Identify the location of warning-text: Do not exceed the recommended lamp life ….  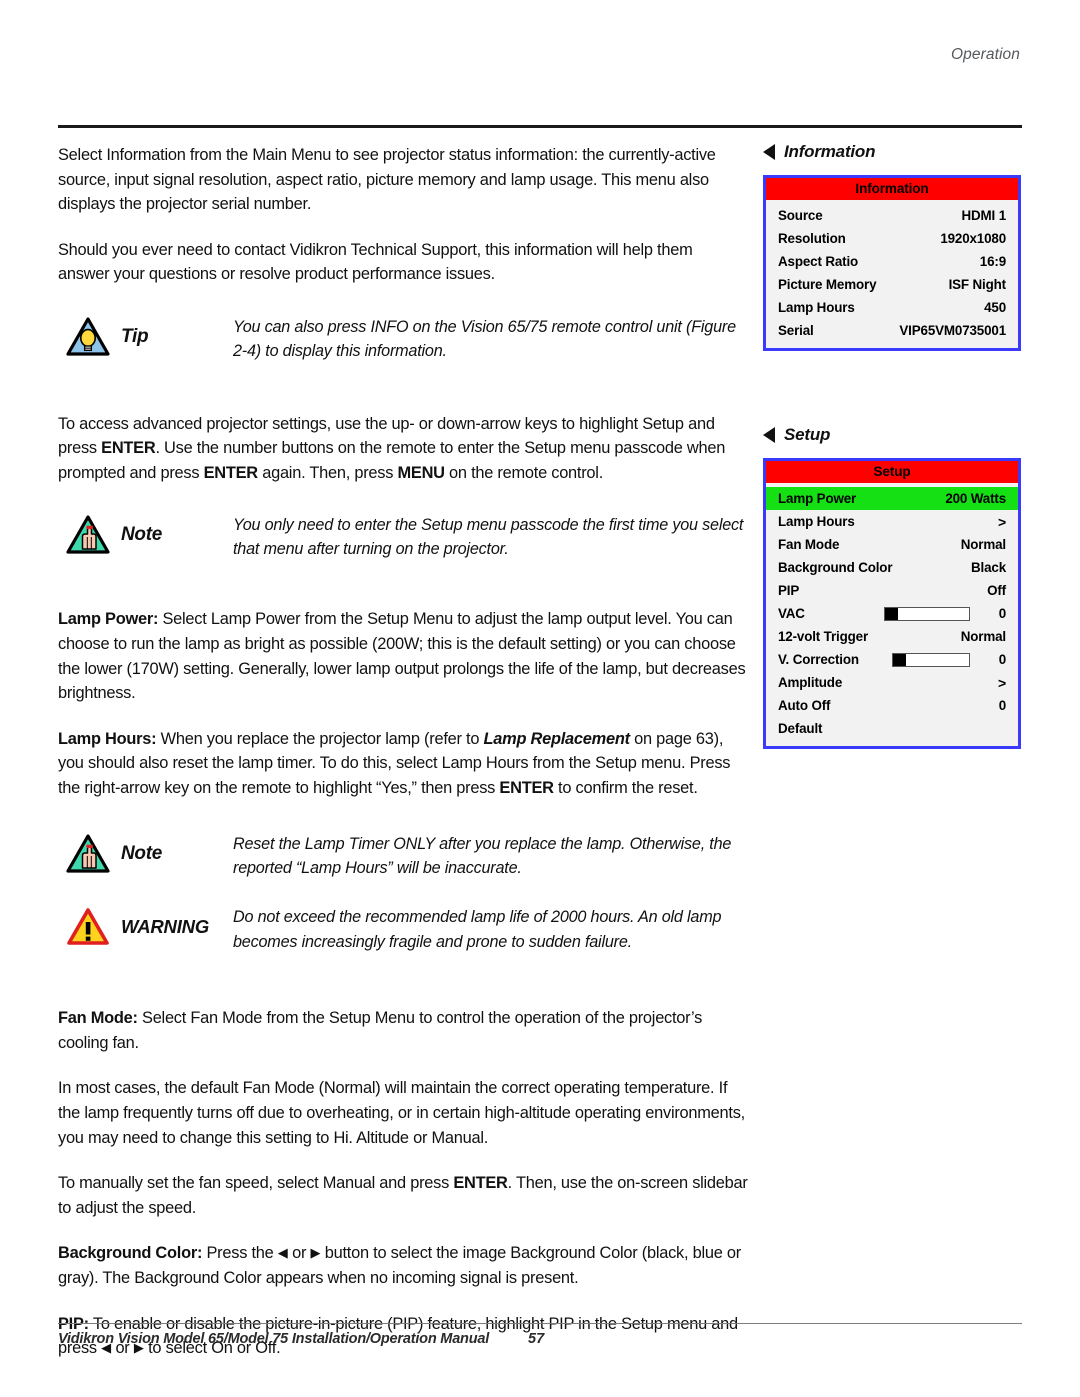
(477, 929).